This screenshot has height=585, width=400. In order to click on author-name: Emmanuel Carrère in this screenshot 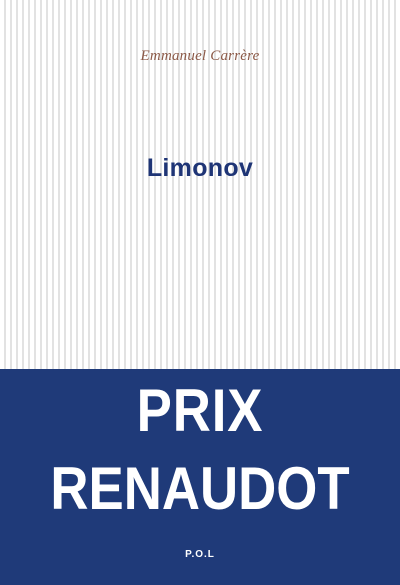, I will do `click(200, 56)`.